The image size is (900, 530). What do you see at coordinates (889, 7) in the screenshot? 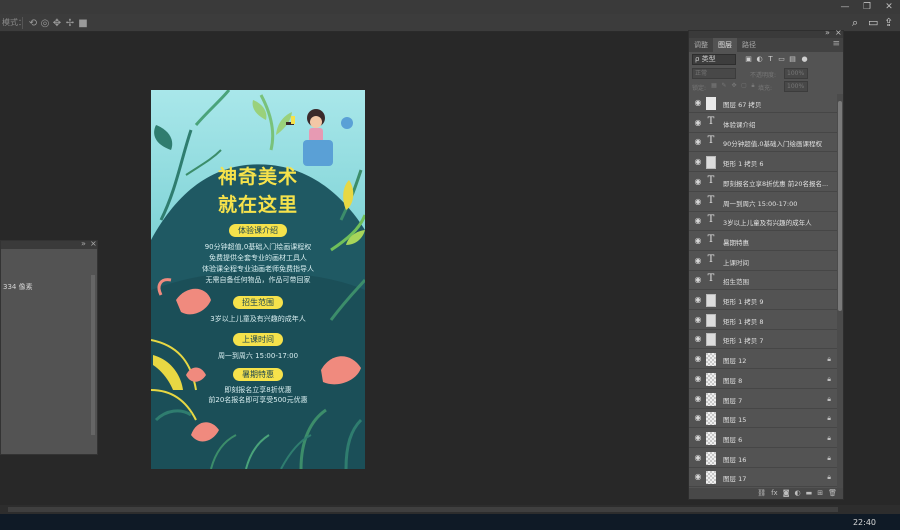
I see `close-button: ✕` at bounding box center [889, 7].